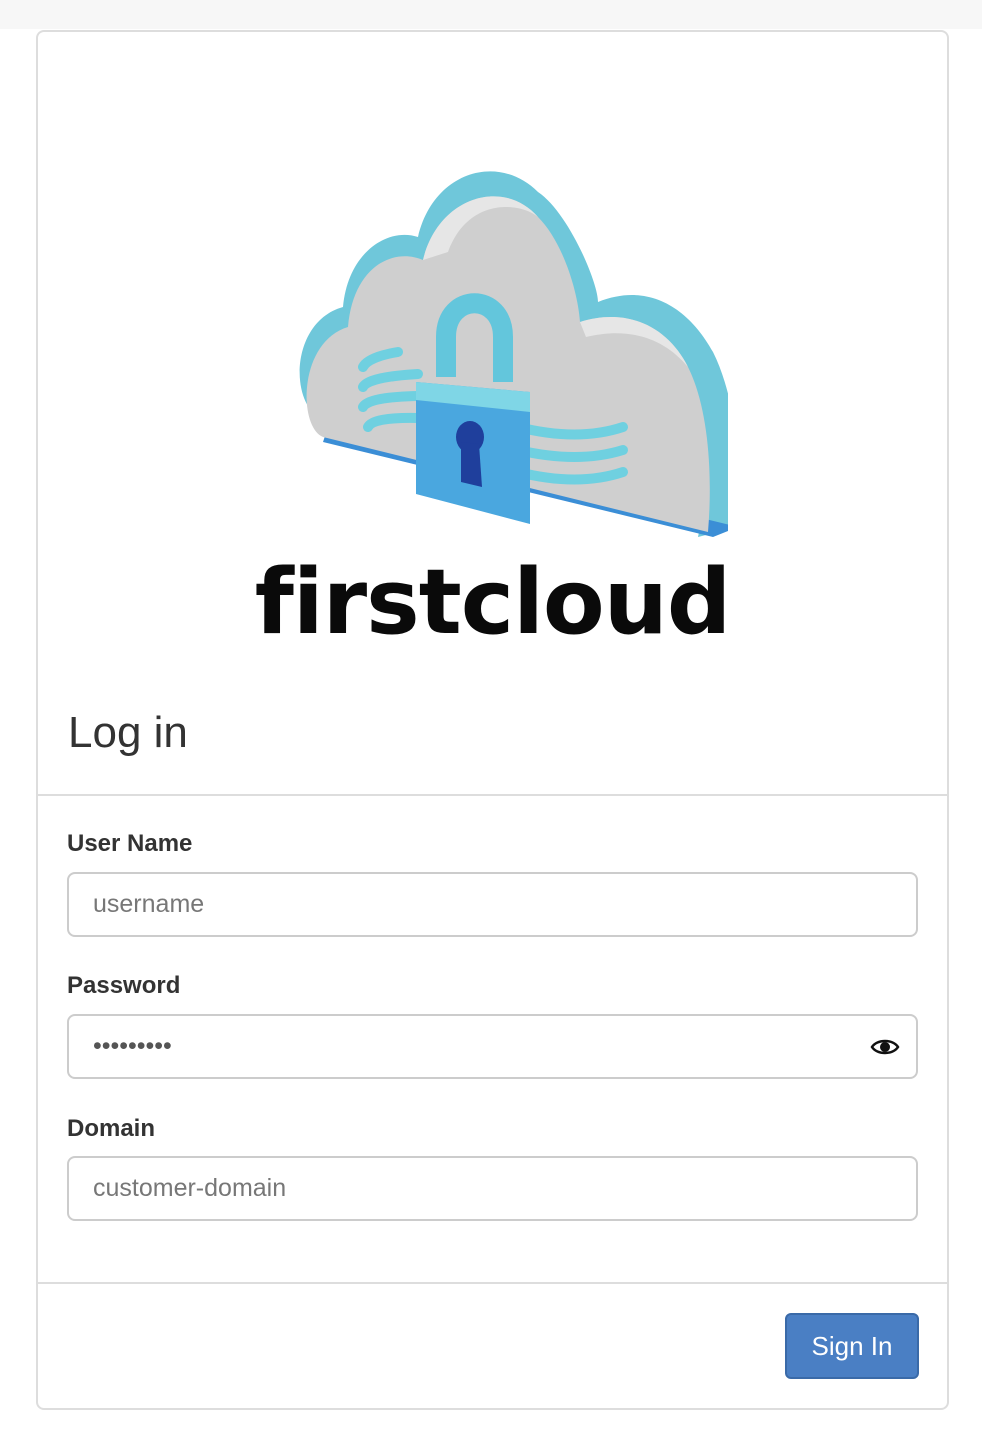 The width and height of the screenshot is (982, 1438). I want to click on top-strip, so click(491, 14).